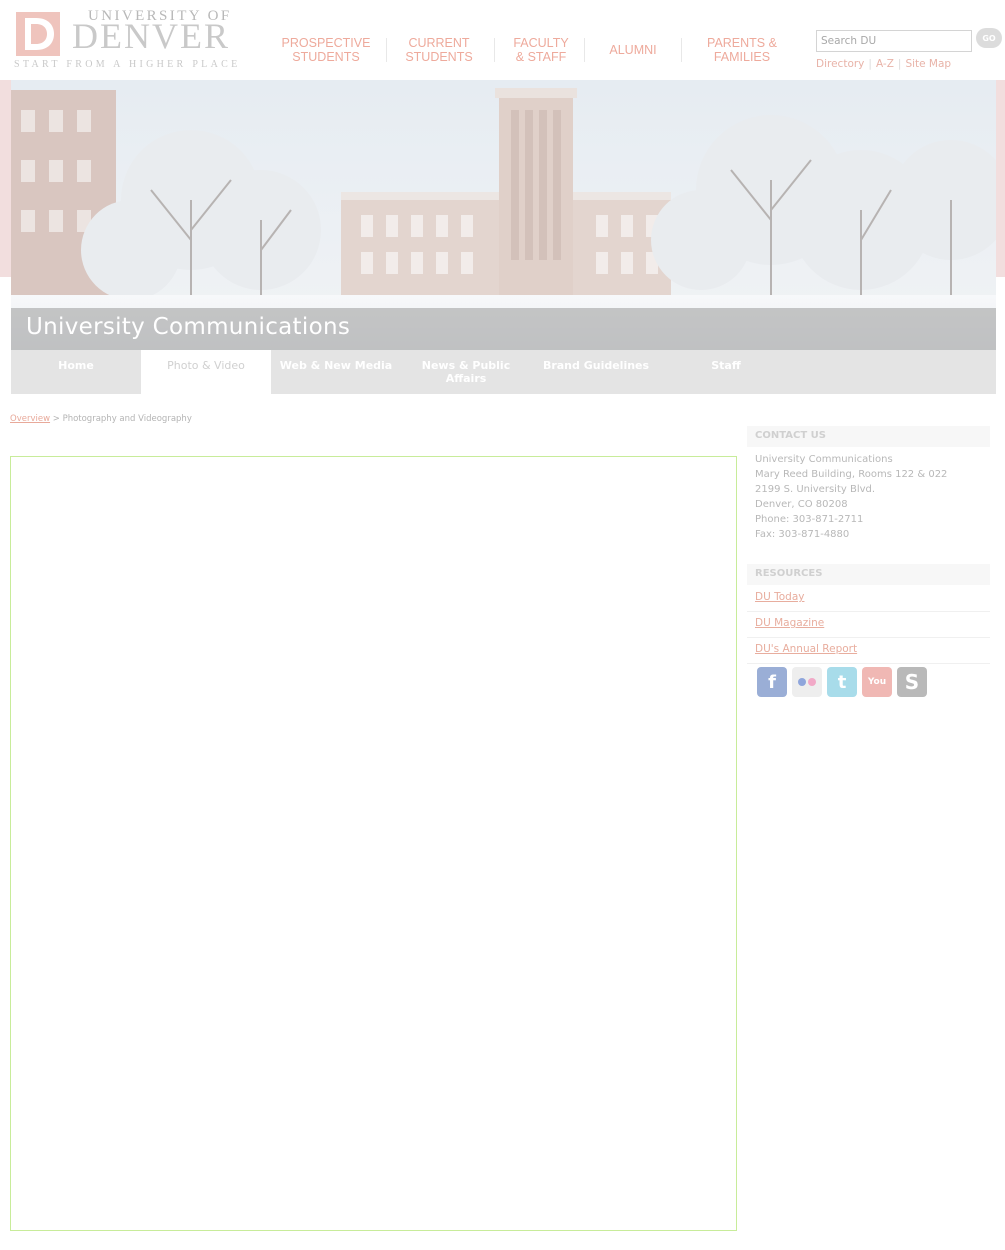  Describe the element at coordinates (894, 41) in the screenshot. I see `search-input` at that location.